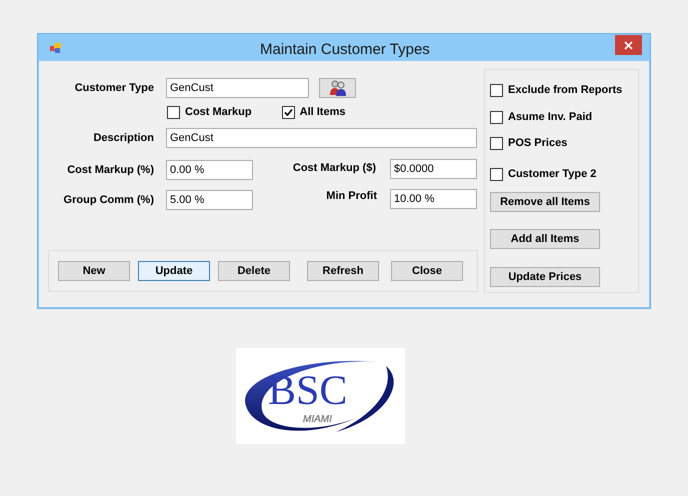 The image size is (688, 496). Describe the element at coordinates (218, 112) in the screenshot. I see `checkbox-label: Cost Markup` at that location.